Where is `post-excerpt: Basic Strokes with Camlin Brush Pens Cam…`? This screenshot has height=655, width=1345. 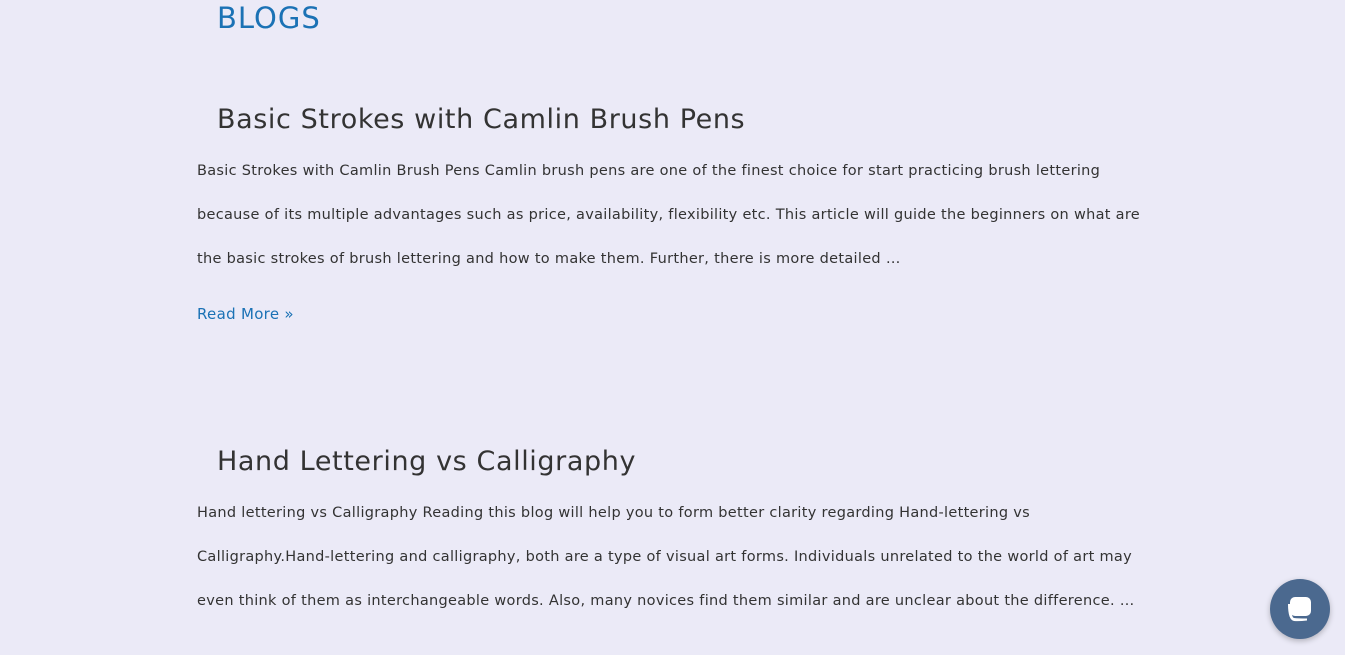
post-excerpt: Basic Strokes with Camlin Brush Pens Cam… is located at coordinates (669, 215).